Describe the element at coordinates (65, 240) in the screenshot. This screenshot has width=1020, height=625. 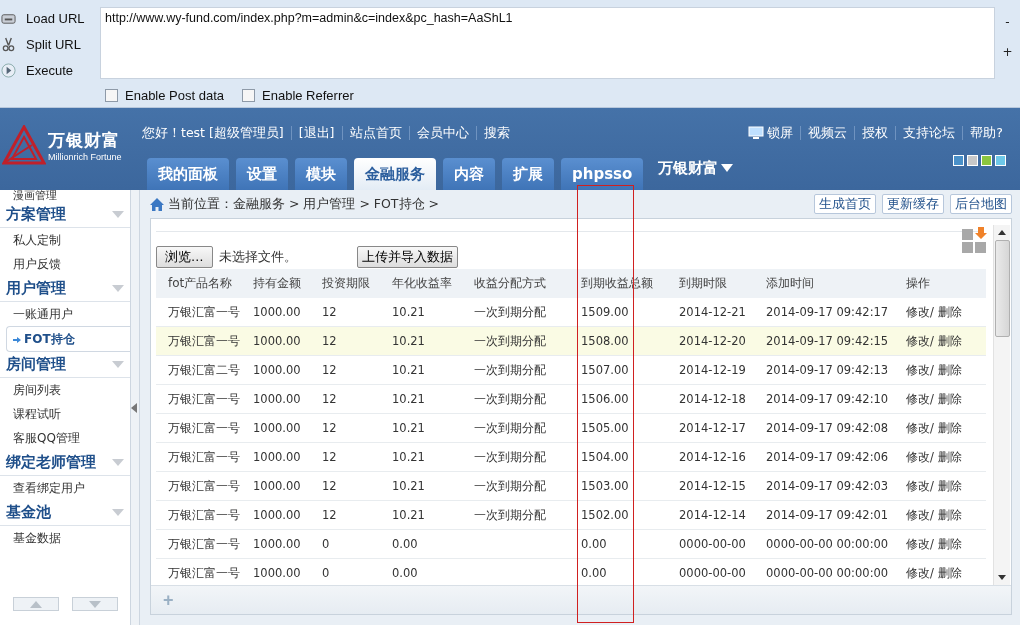
I see `sidebar-item: 私人定制` at that location.